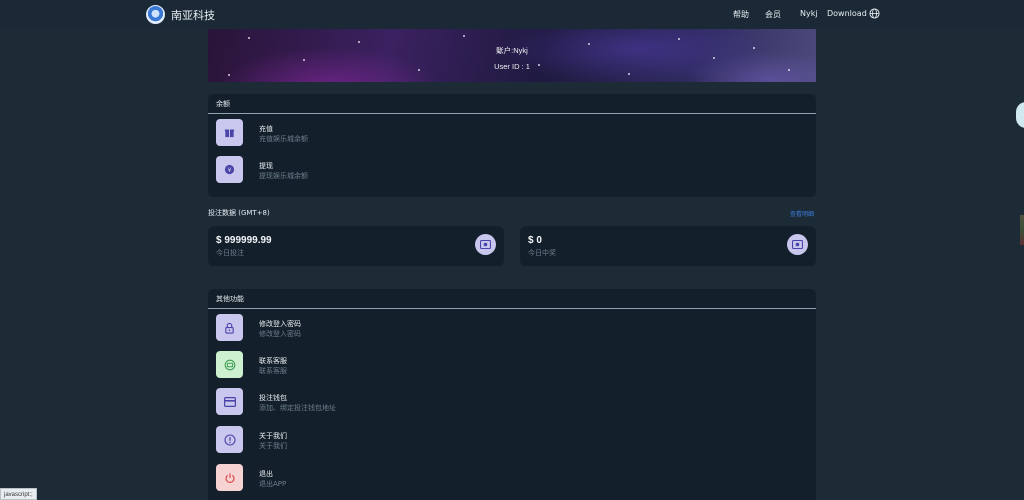 The width and height of the screenshot is (1024, 500). I want to click on withdraw-row: ¥ 提现 提现娱乐城余额, so click(511, 170).